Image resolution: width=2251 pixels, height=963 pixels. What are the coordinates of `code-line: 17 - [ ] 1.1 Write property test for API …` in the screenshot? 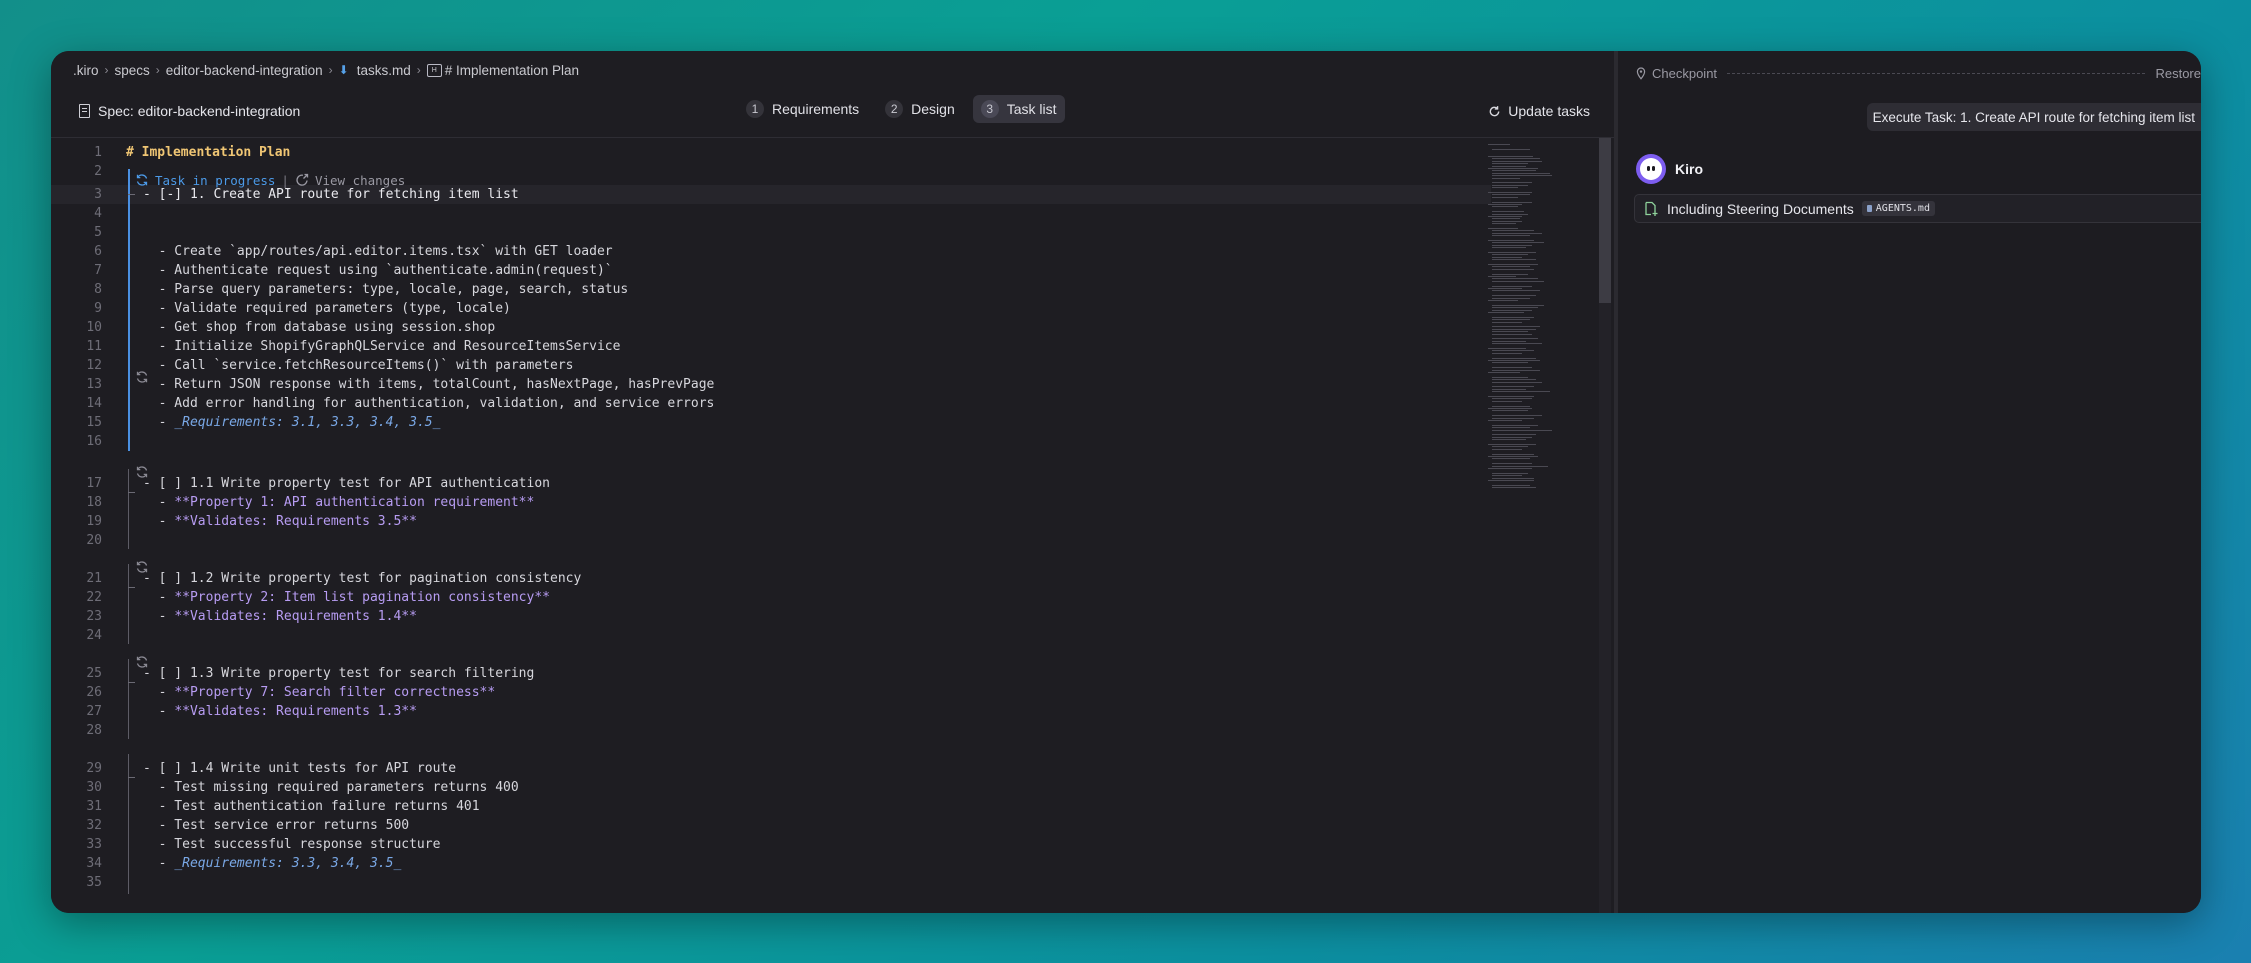 It's located at (771, 483).